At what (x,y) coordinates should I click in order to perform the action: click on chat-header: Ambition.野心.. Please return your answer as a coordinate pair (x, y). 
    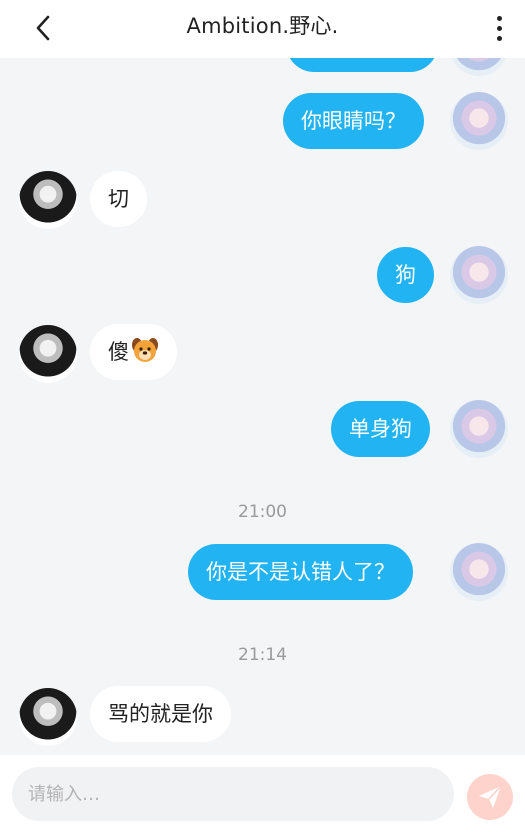
    Looking at the image, I should click on (262, 29).